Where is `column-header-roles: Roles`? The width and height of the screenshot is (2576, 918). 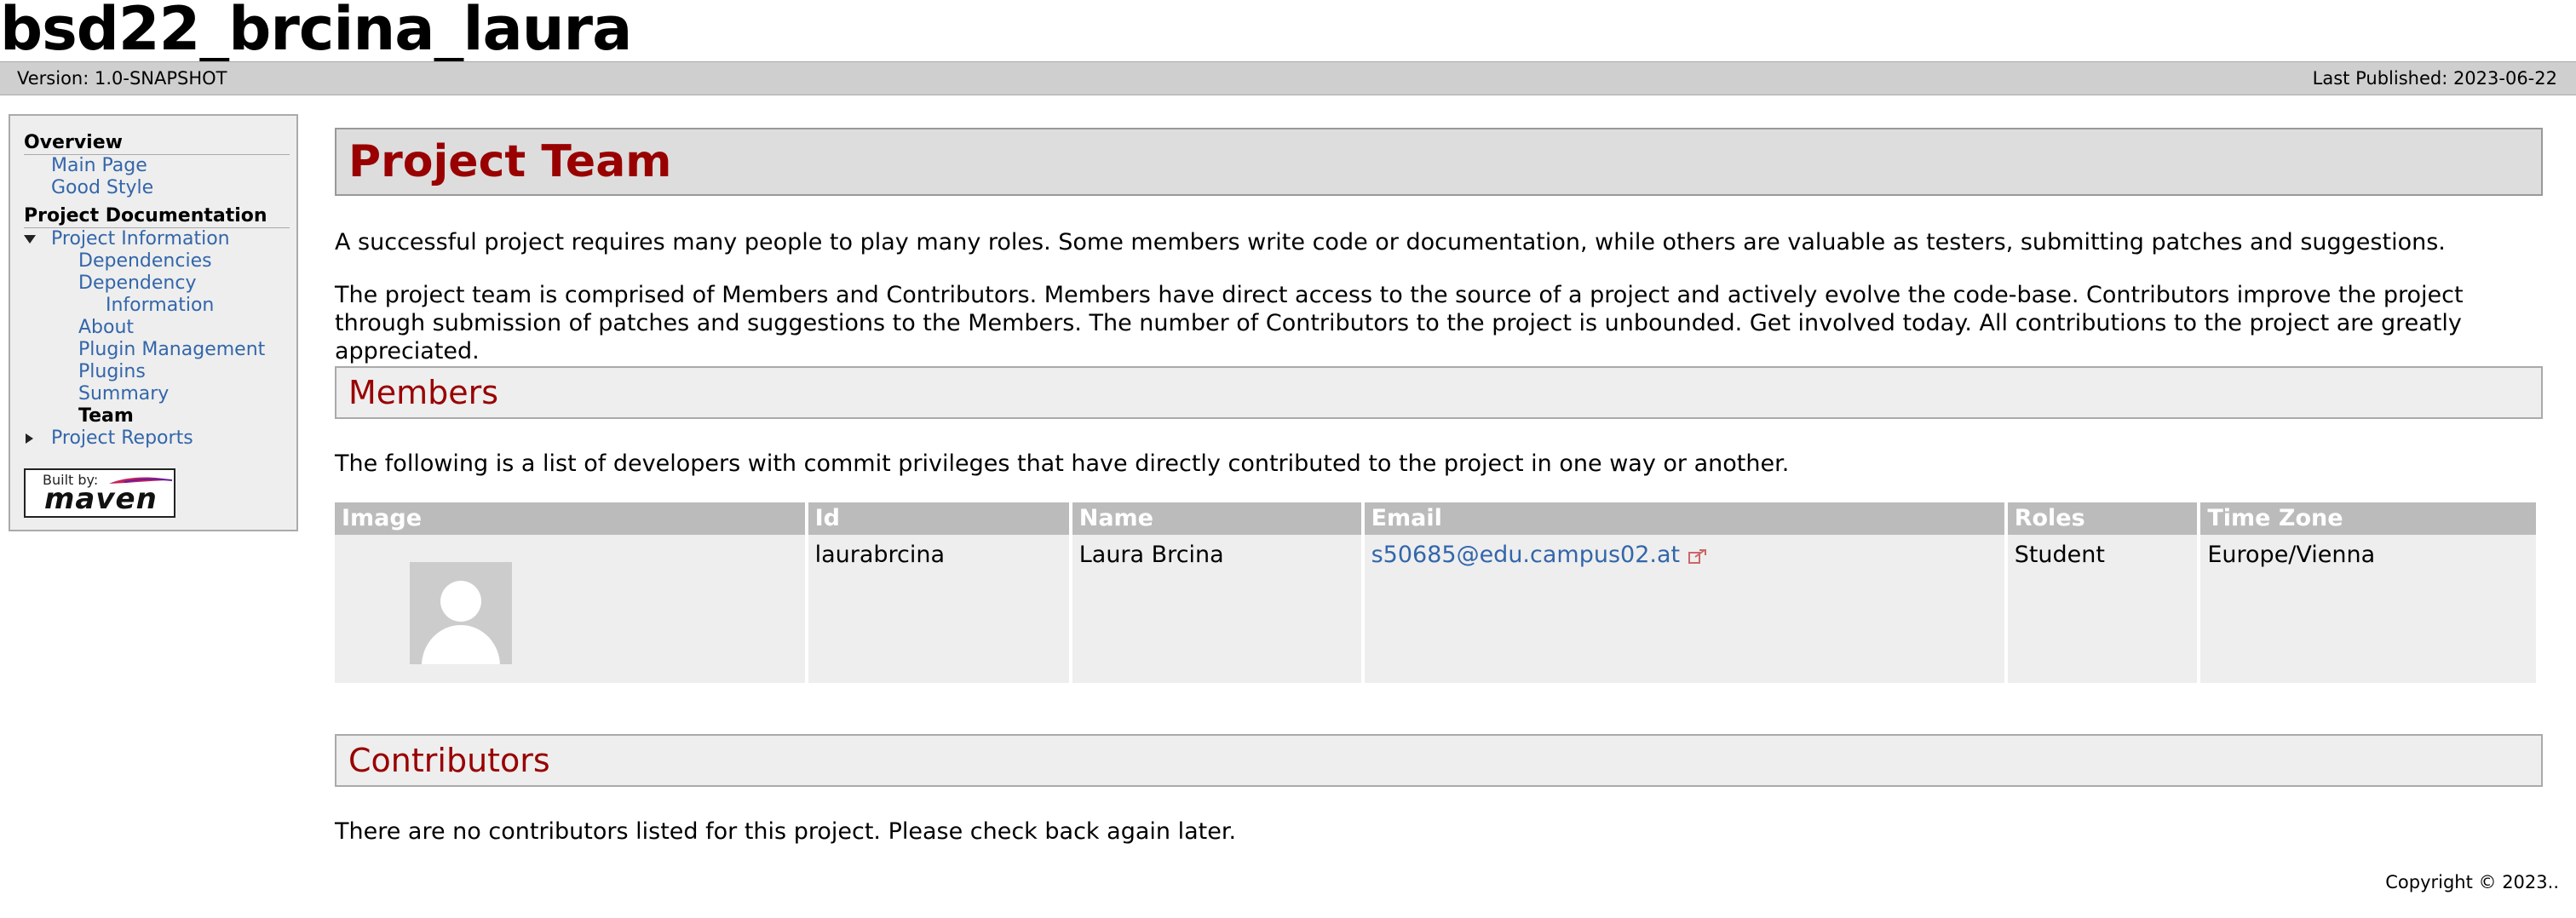
column-header-roles: Roles is located at coordinates (2102, 518).